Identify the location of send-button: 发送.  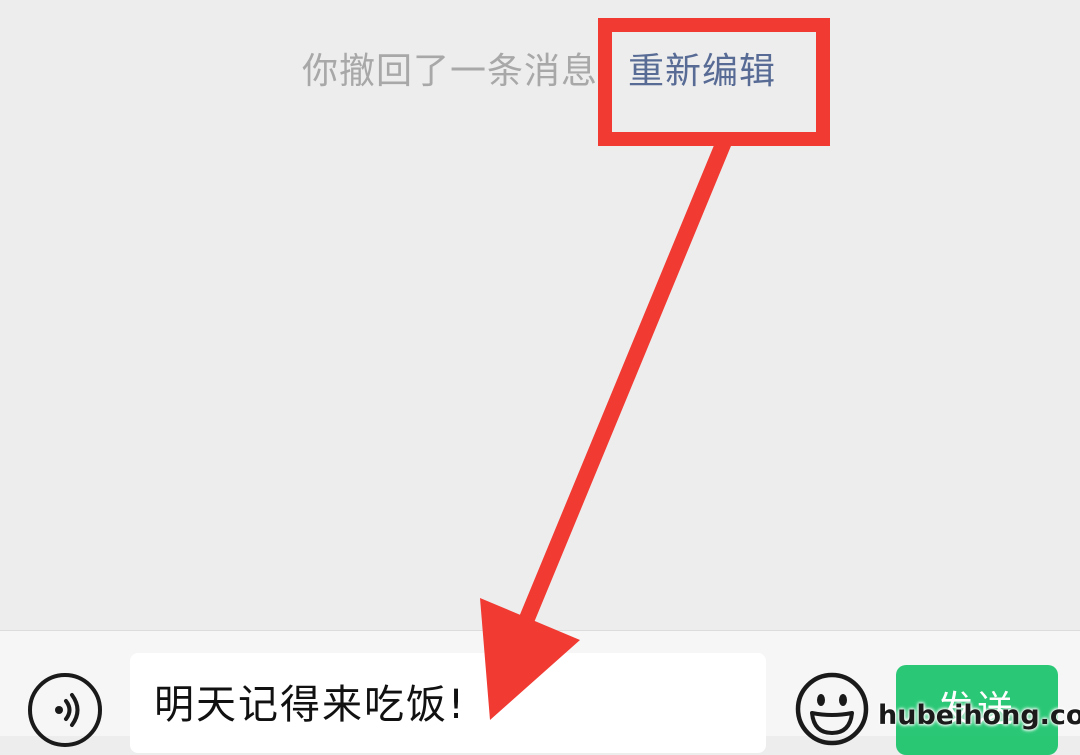
(977, 710).